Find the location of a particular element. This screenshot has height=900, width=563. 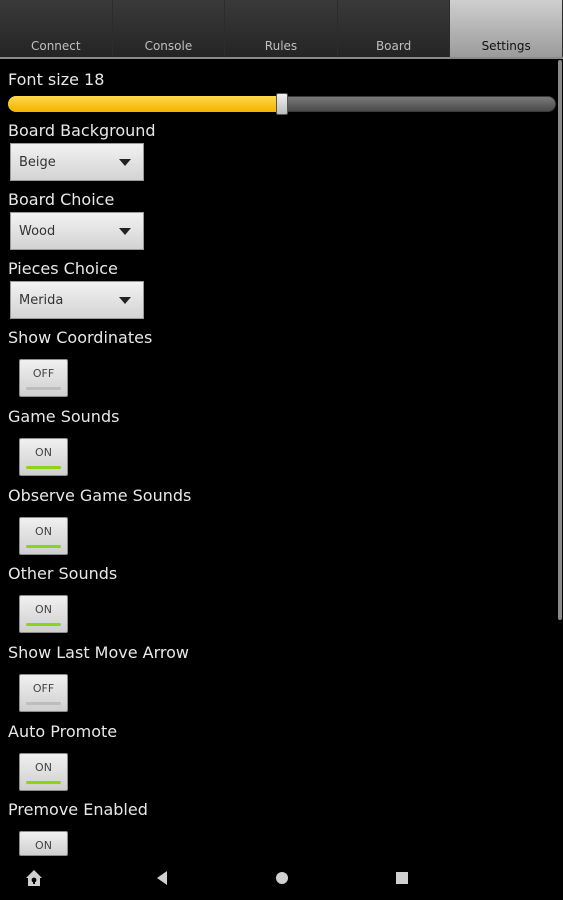

slider-thumb is located at coordinates (282, 104).